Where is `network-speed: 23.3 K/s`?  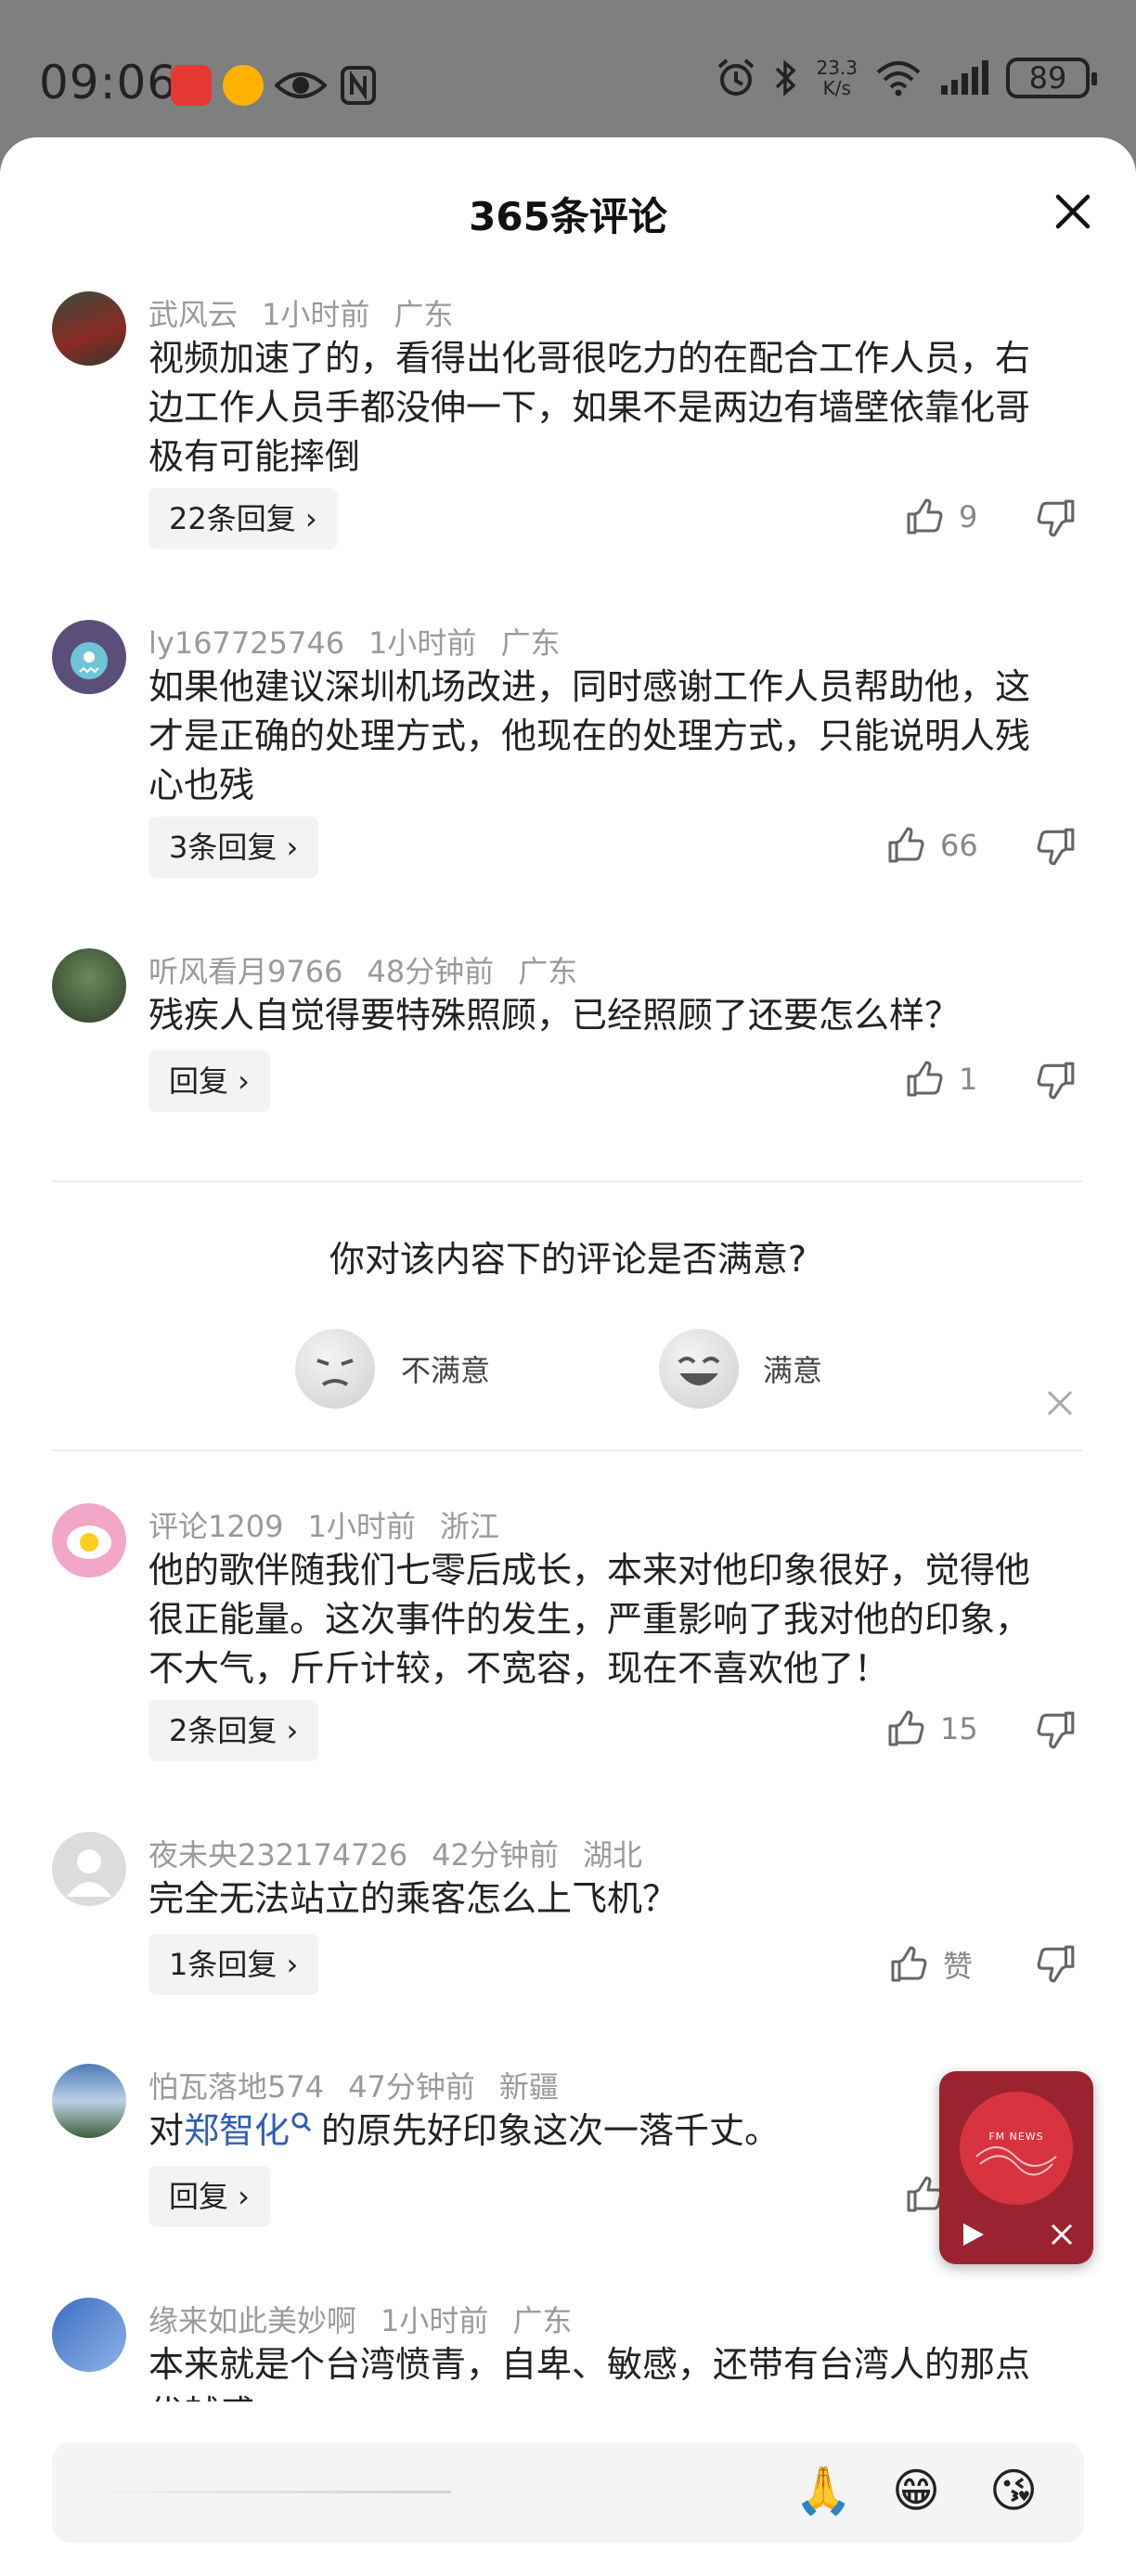
network-speed: 23.3 K/s is located at coordinates (837, 78).